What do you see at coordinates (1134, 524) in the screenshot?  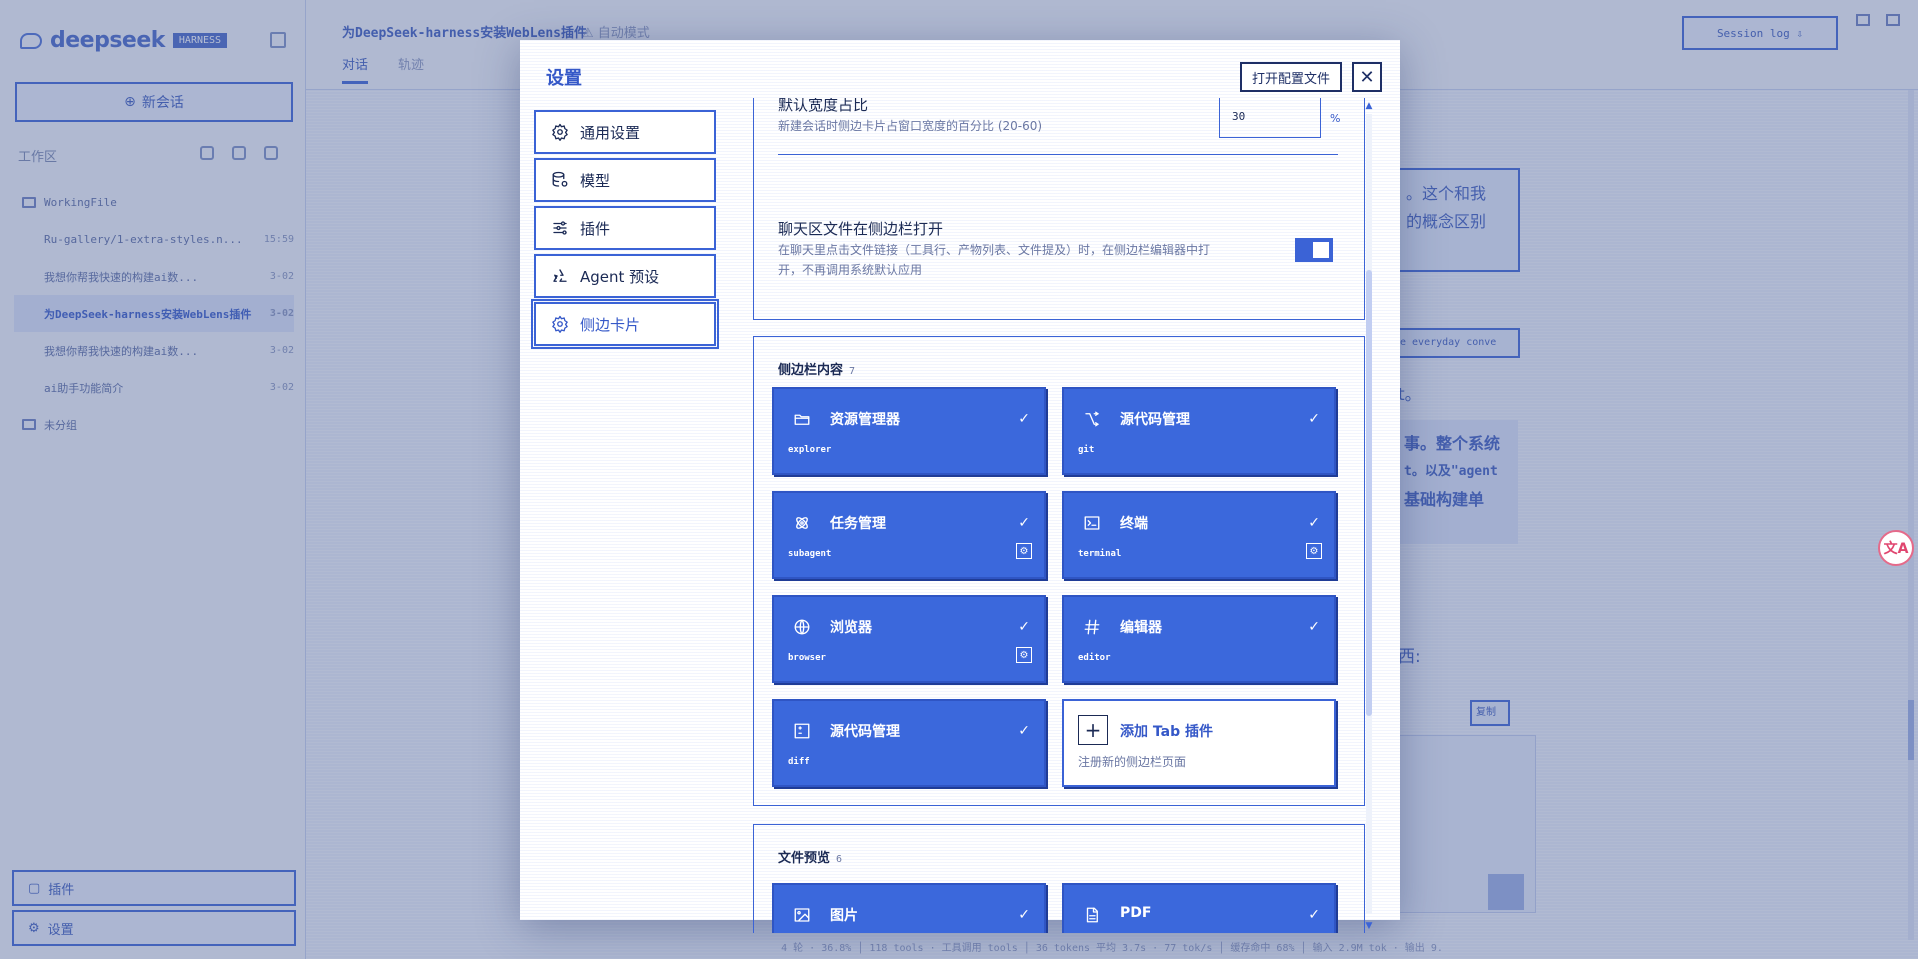 I see `card-title: 终端` at bounding box center [1134, 524].